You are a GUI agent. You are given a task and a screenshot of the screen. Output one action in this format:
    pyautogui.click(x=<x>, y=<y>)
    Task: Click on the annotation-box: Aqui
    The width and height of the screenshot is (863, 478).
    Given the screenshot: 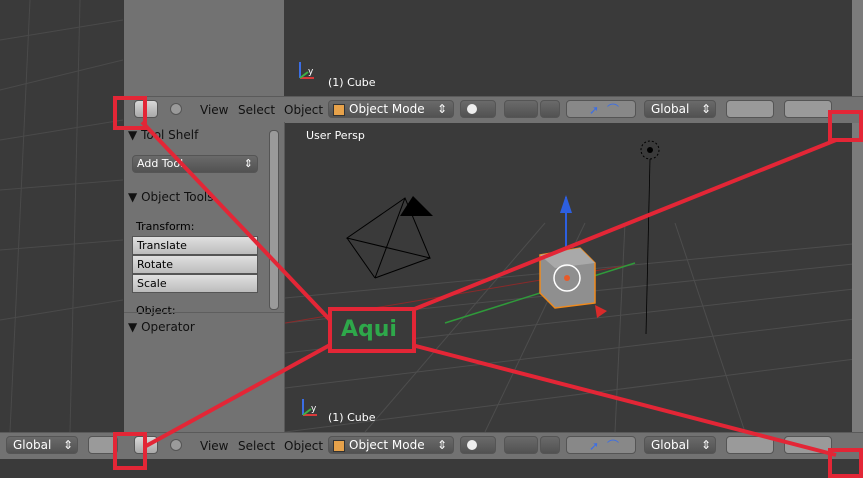 What is the action you would take?
    pyautogui.click(x=372, y=330)
    